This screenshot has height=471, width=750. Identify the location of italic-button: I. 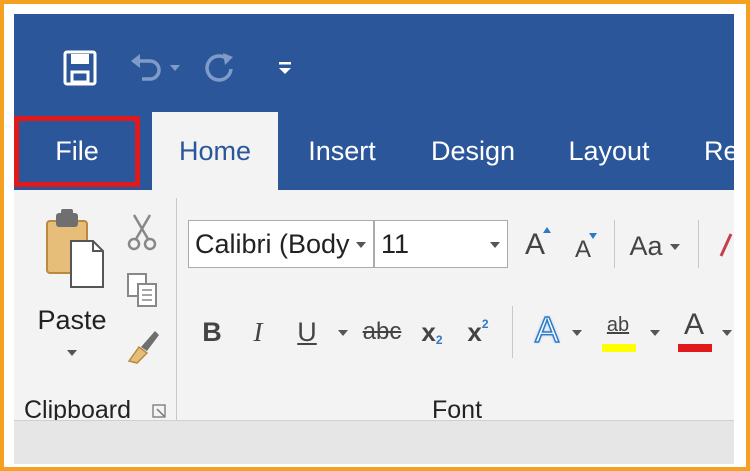
(258, 332).